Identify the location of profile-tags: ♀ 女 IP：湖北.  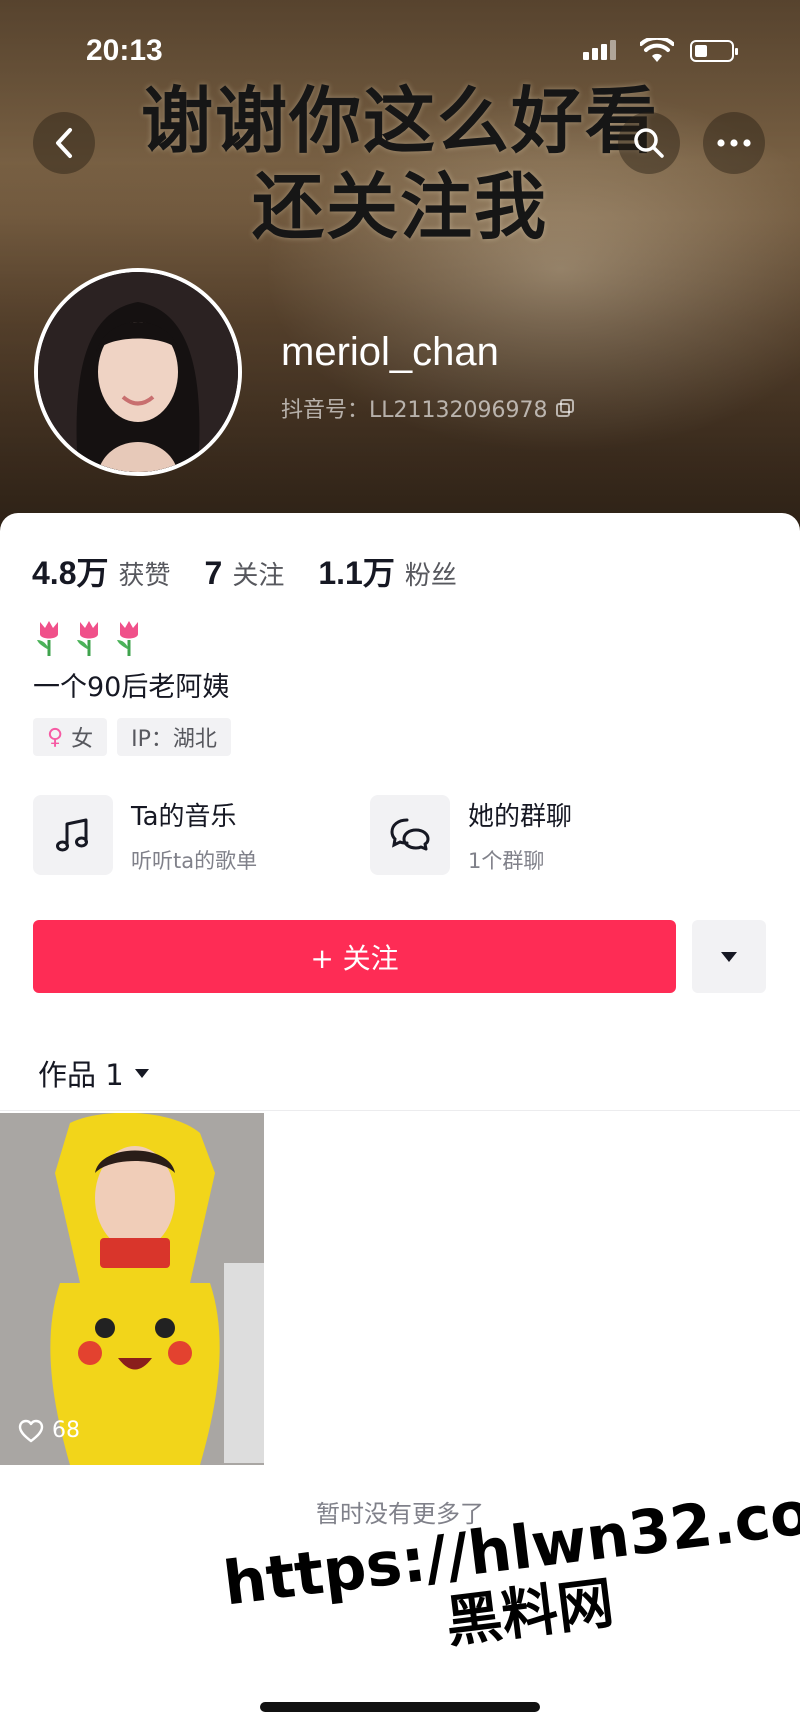
(132, 737).